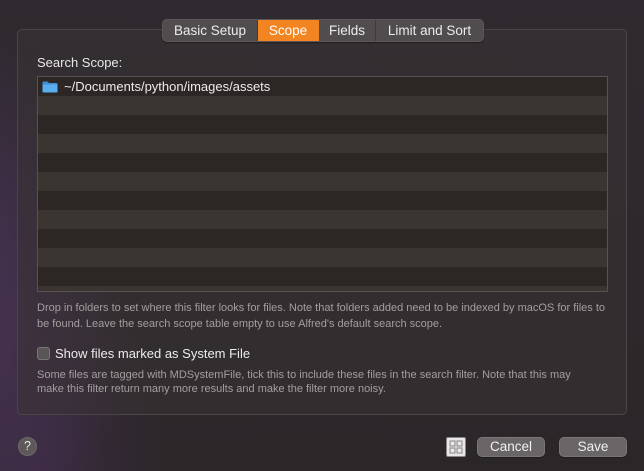  Describe the element at coordinates (347, 30) in the screenshot. I see `tab-fields: Fields` at that location.